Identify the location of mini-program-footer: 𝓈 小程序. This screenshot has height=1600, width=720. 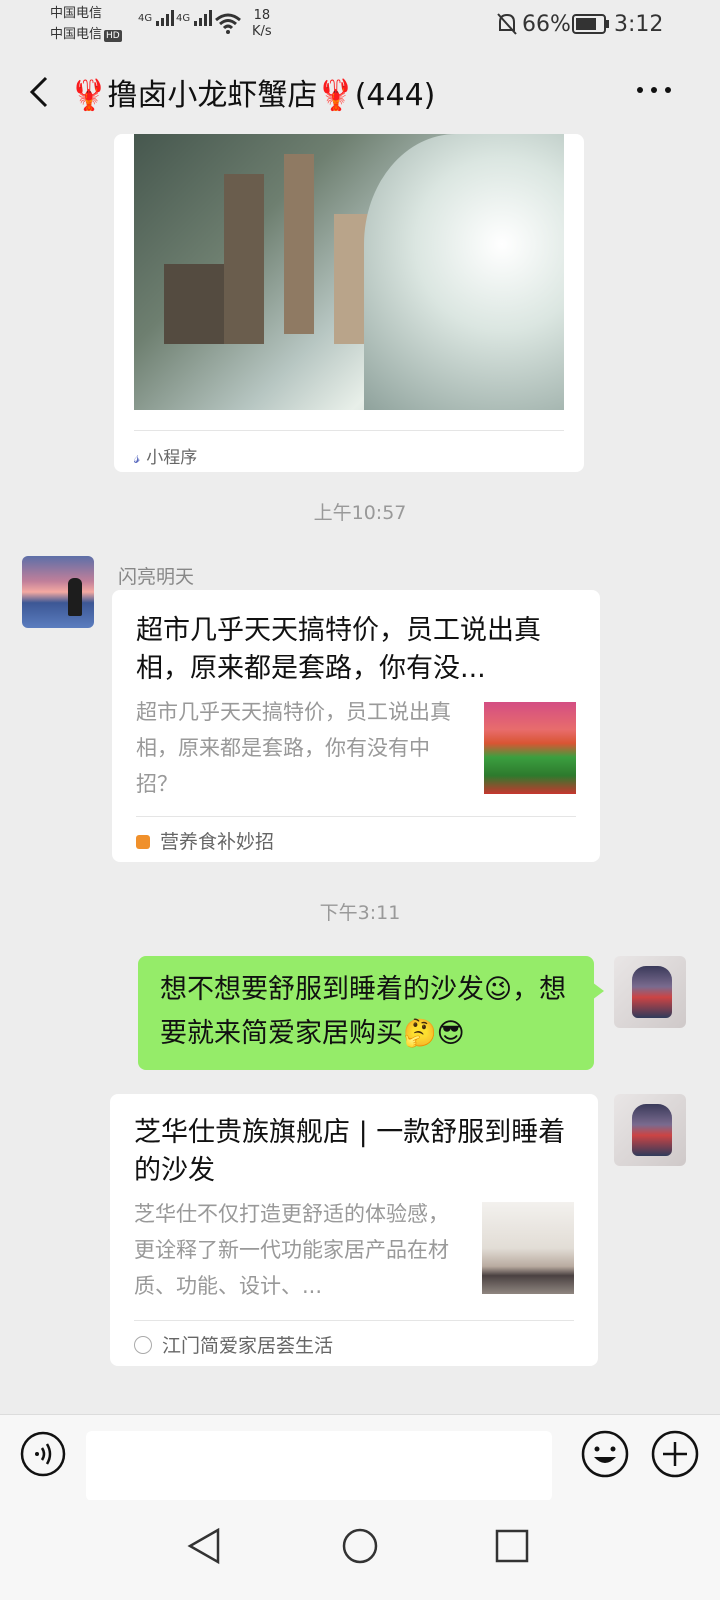
(349, 449).